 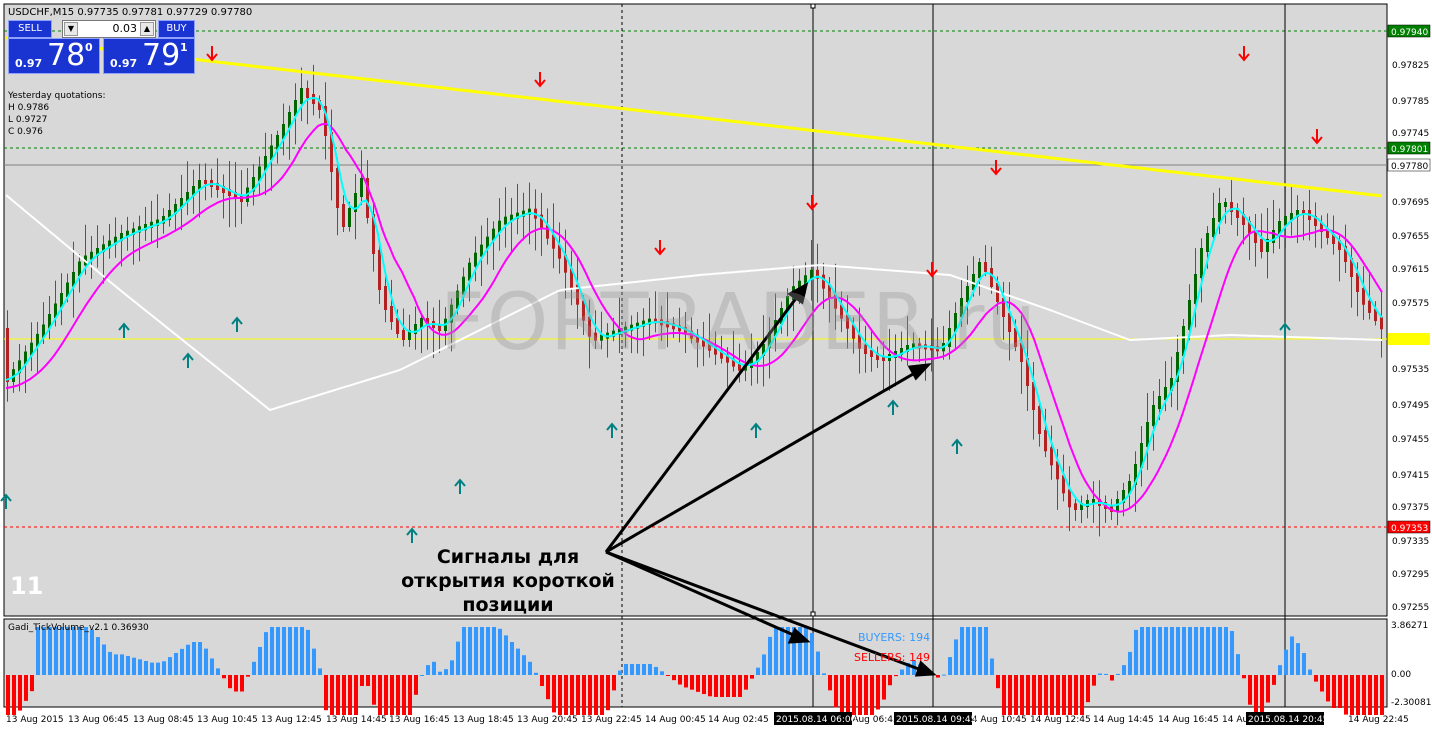 What do you see at coordinates (813, 6) in the screenshot?
I see `marker-handle-top` at bounding box center [813, 6].